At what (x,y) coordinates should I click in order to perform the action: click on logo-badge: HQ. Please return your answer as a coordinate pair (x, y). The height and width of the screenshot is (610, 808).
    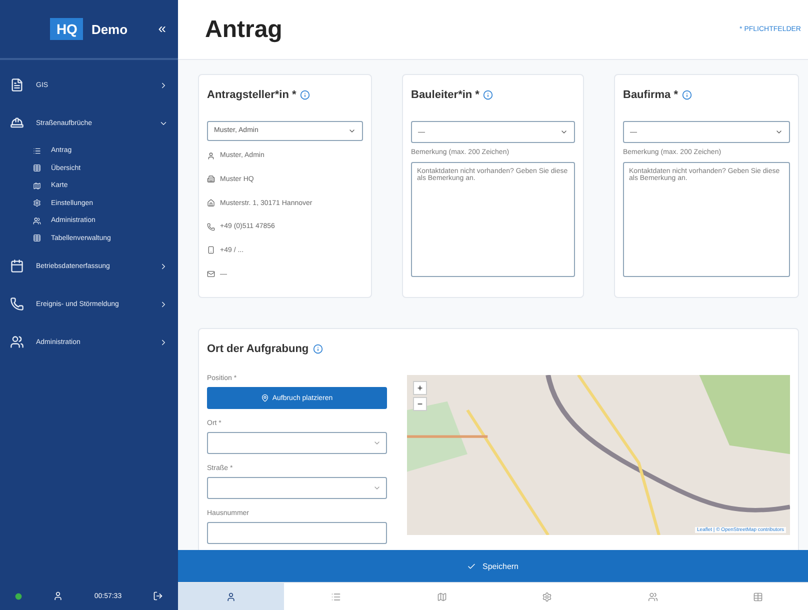
    Looking at the image, I should click on (67, 29).